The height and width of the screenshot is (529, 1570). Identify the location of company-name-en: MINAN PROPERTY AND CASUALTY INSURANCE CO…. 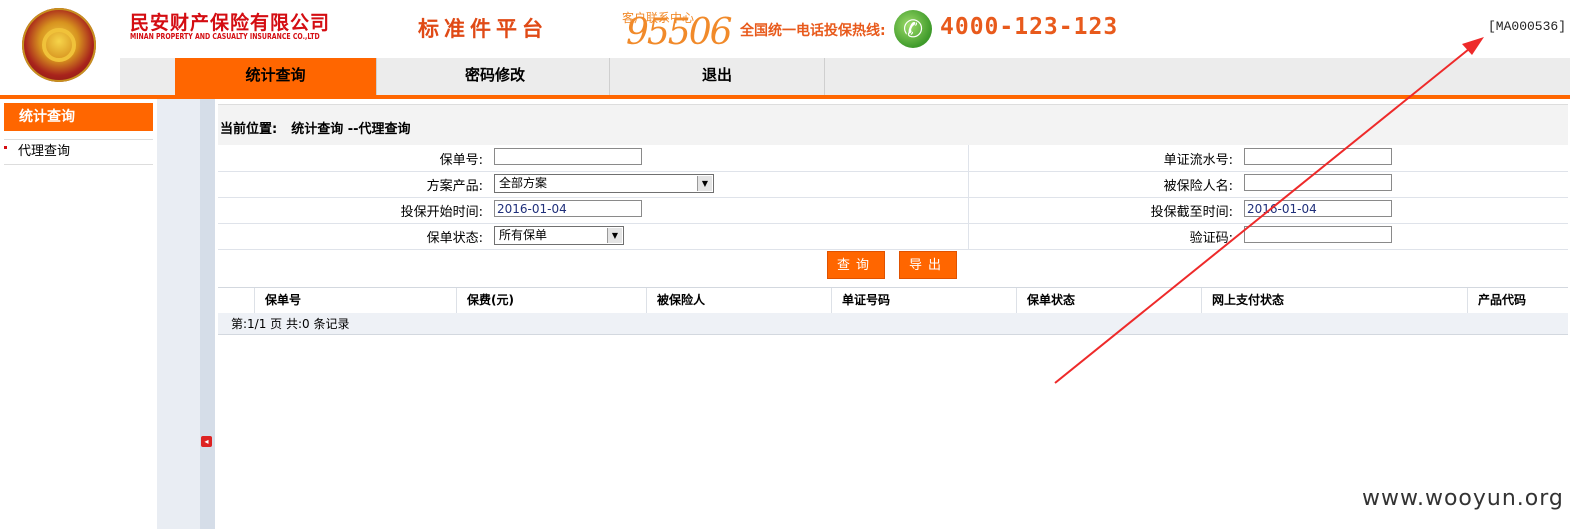
(225, 36).